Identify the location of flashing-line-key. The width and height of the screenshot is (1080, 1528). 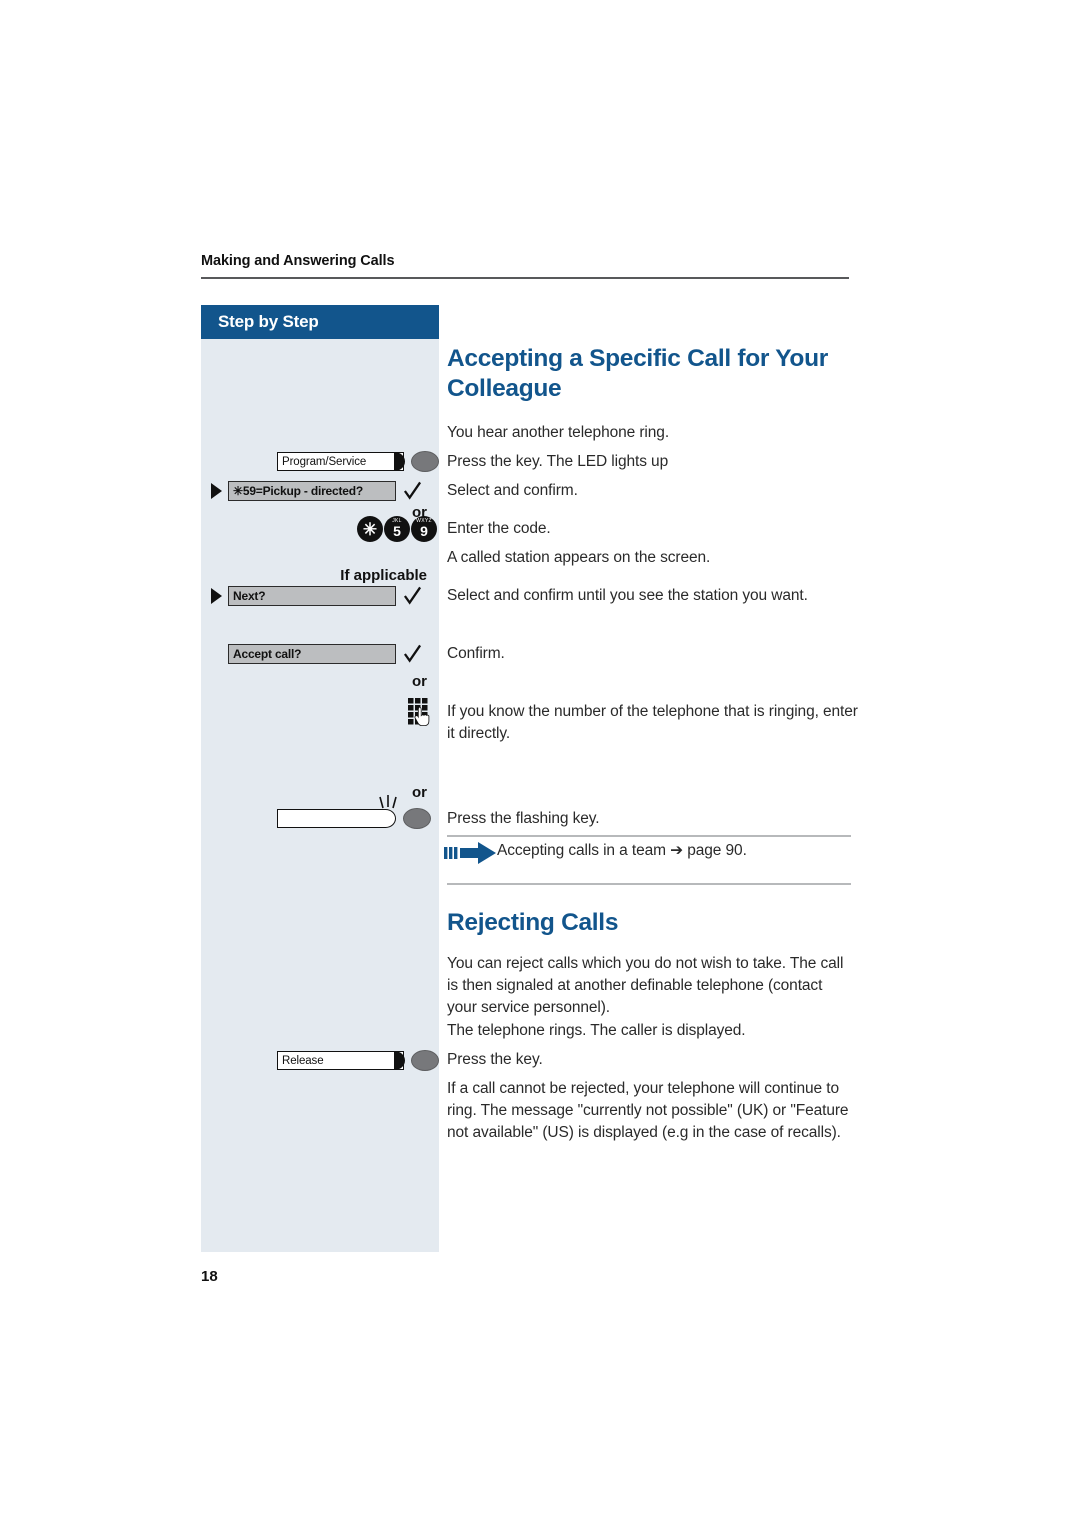
(354, 812).